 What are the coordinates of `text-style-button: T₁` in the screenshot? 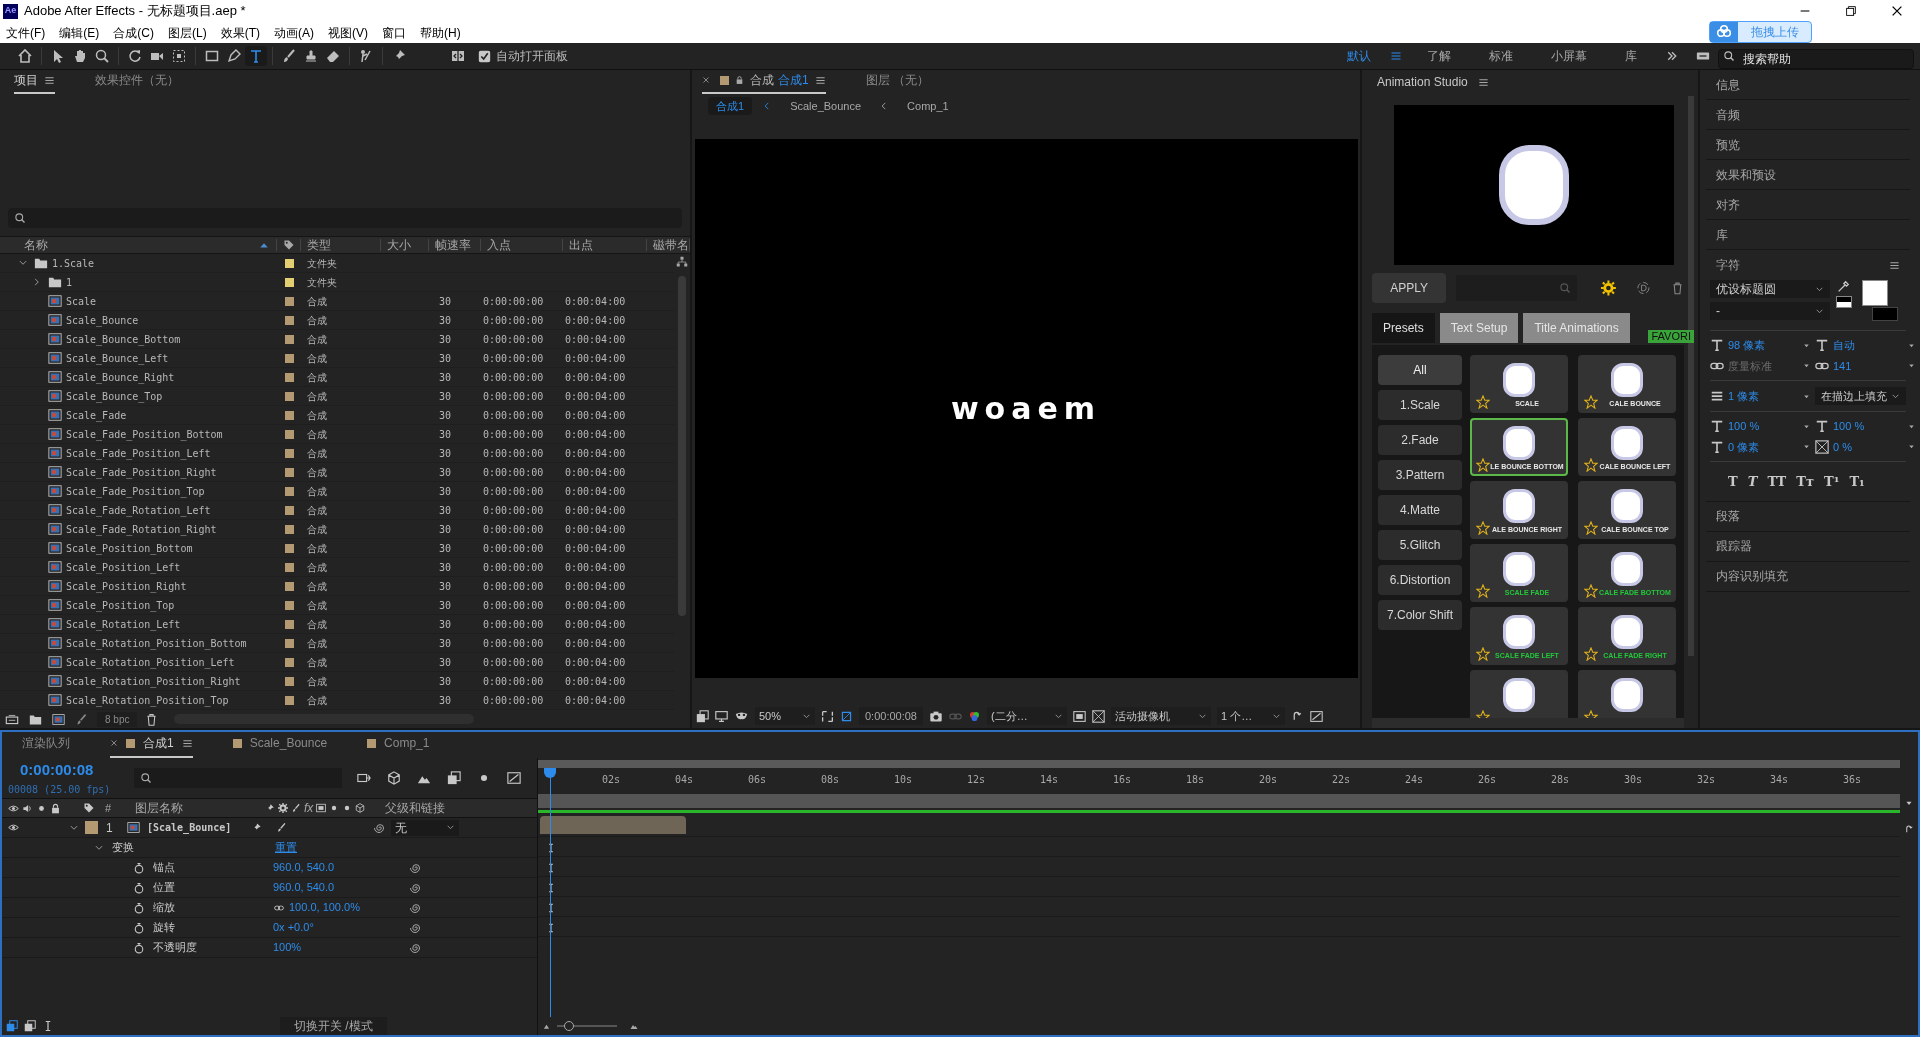 It's located at (1857, 482).